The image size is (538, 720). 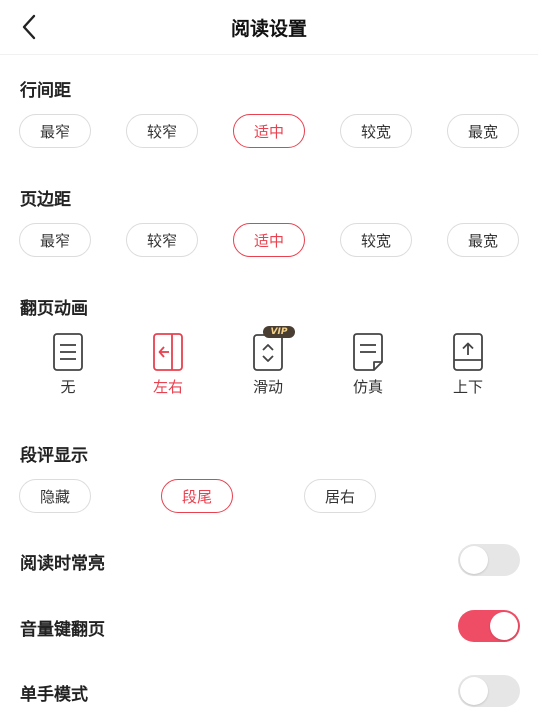 What do you see at coordinates (68, 352) in the screenshot?
I see `page-lines-icon` at bounding box center [68, 352].